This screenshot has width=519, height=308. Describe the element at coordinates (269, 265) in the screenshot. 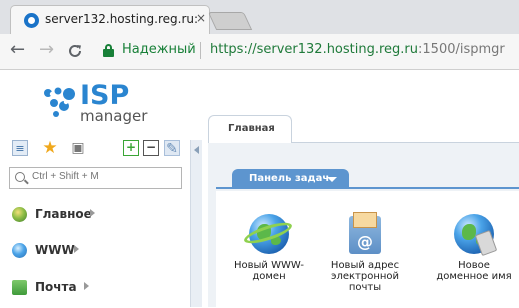

I see `task-label-line: Новый WWW-` at that location.